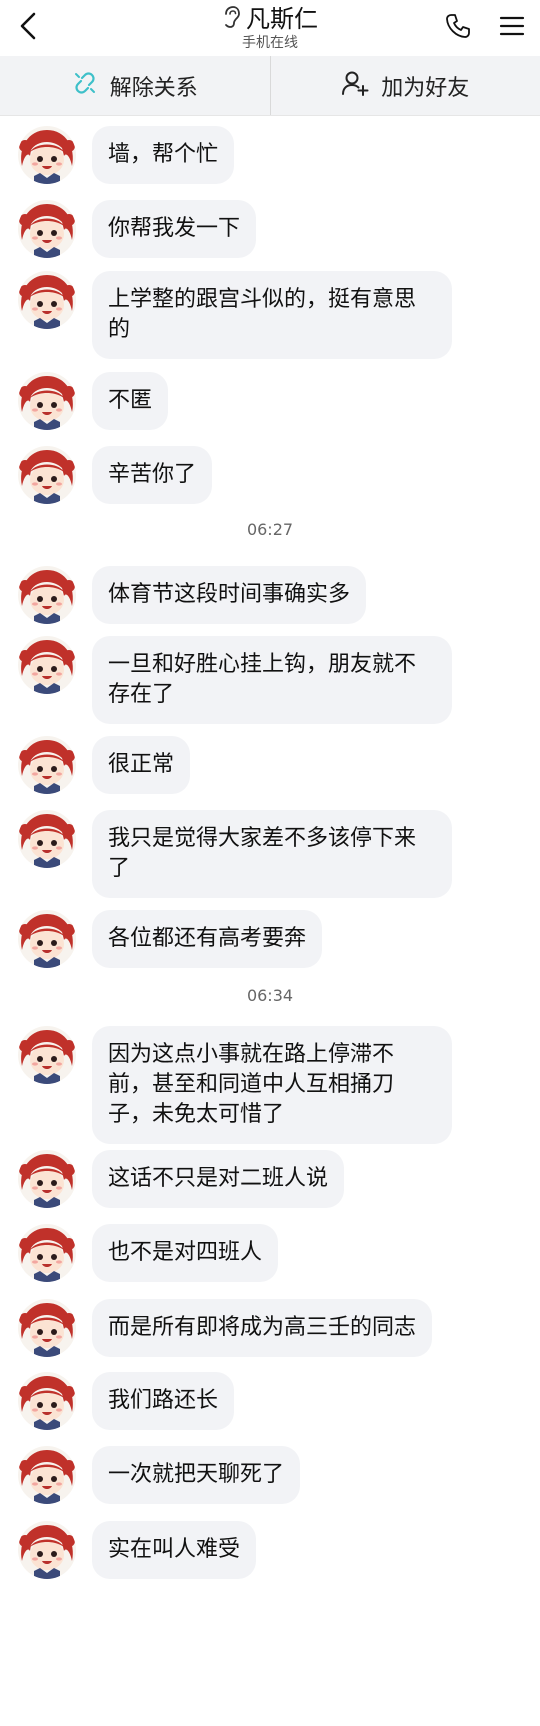  What do you see at coordinates (130, 401) in the screenshot?
I see `message-bubble: 不匿` at bounding box center [130, 401].